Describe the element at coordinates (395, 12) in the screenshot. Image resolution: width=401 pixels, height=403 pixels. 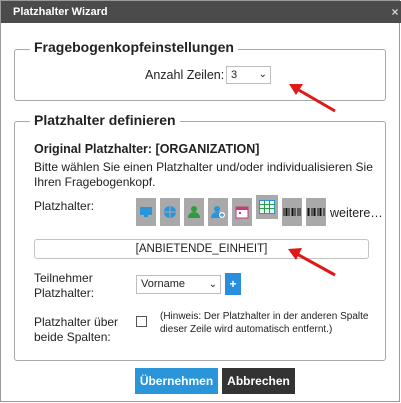
I see `close-icon: ×` at that location.